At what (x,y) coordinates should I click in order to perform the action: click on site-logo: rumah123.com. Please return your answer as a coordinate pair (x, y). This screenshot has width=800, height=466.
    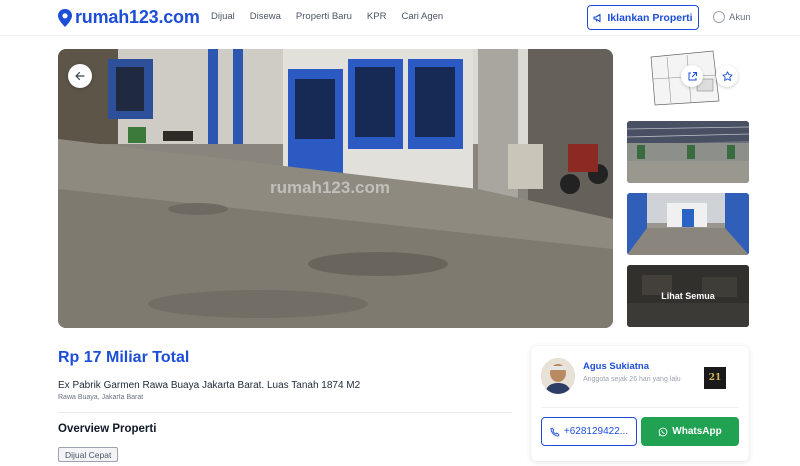
    Looking at the image, I should click on (128, 17).